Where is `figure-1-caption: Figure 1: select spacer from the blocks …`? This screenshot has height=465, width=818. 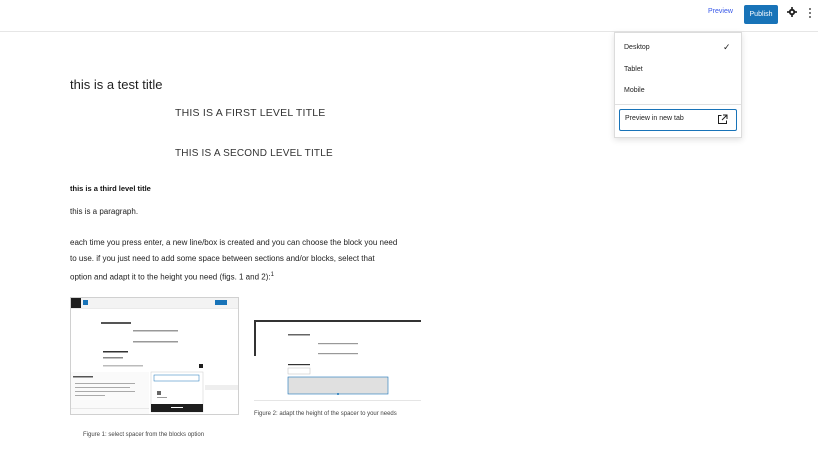 figure-1-caption: Figure 1: select spacer from the blocks … is located at coordinates (144, 435).